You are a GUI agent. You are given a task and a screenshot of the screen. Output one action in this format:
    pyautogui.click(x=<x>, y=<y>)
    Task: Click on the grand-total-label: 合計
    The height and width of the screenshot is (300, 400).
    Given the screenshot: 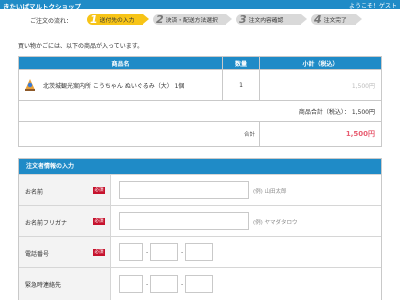 What is the action you would take?
    pyautogui.click(x=139, y=134)
    